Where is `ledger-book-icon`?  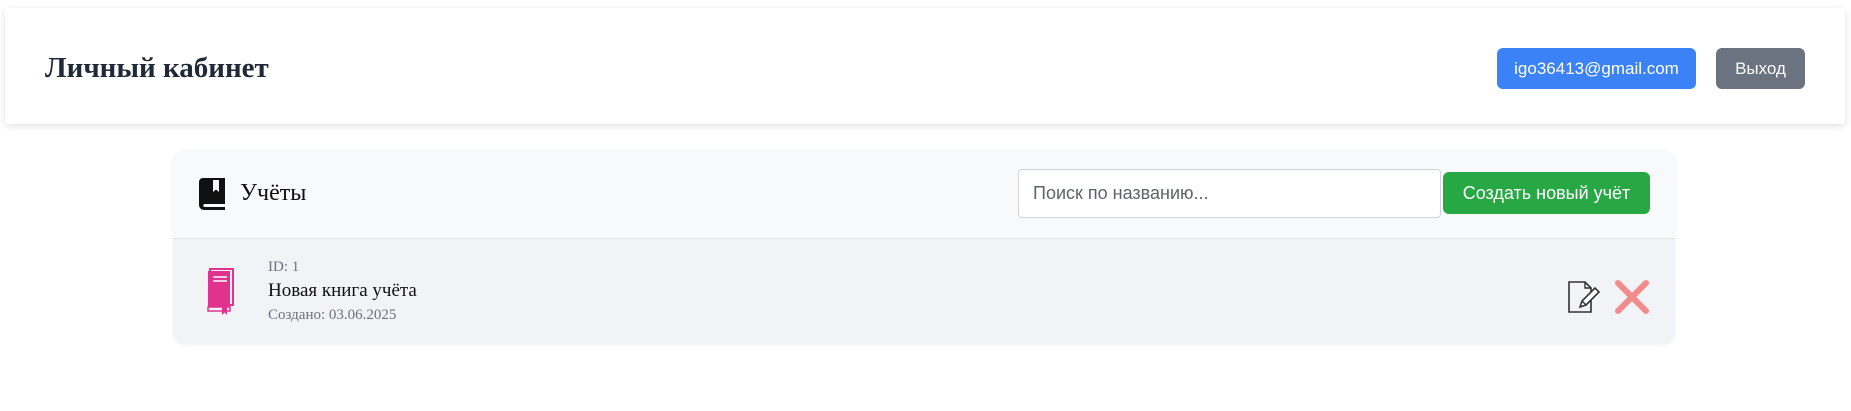 ledger-book-icon is located at coordinates (220, 291).